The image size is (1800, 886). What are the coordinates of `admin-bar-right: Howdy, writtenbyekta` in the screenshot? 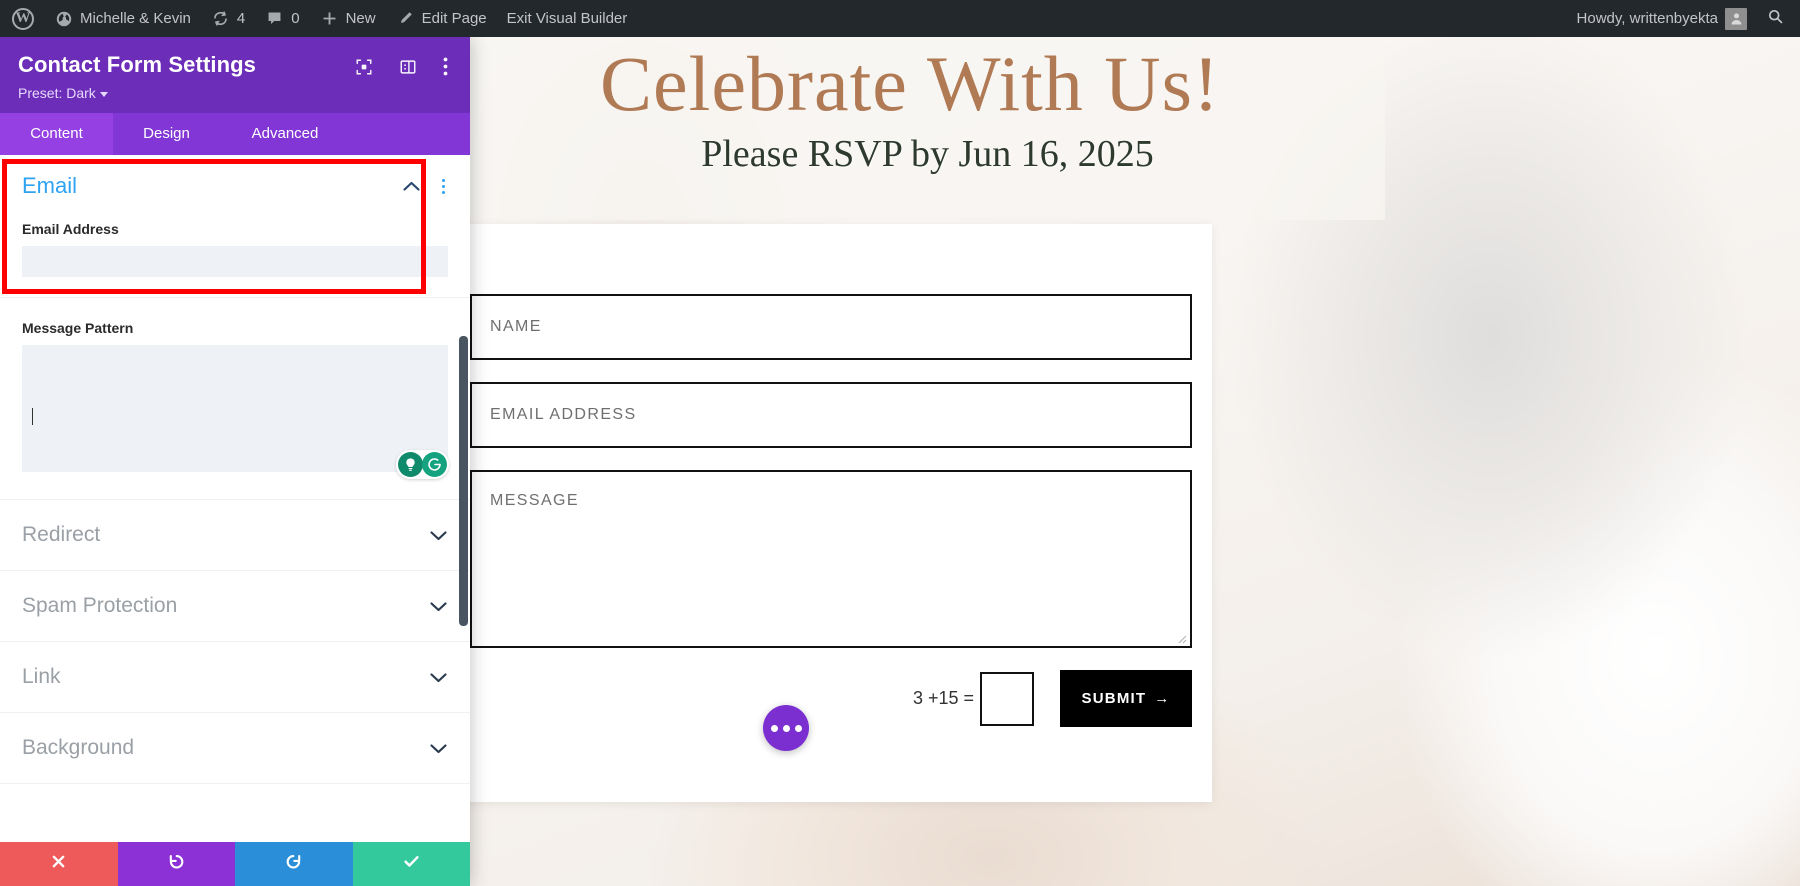 It's located at (1683, 18).